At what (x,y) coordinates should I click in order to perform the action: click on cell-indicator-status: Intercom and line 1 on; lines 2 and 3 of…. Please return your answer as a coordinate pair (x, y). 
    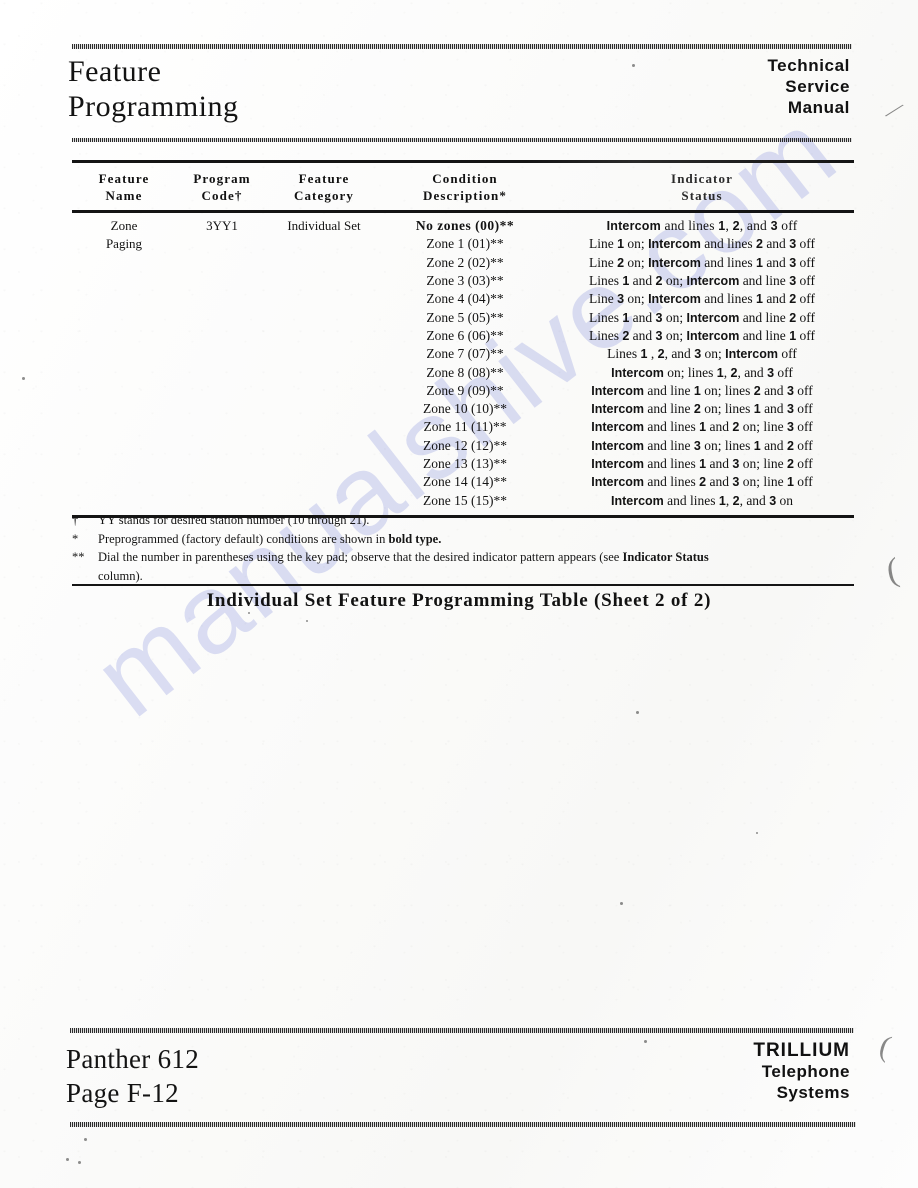
    Looking at the image, I should click on (702, 390).